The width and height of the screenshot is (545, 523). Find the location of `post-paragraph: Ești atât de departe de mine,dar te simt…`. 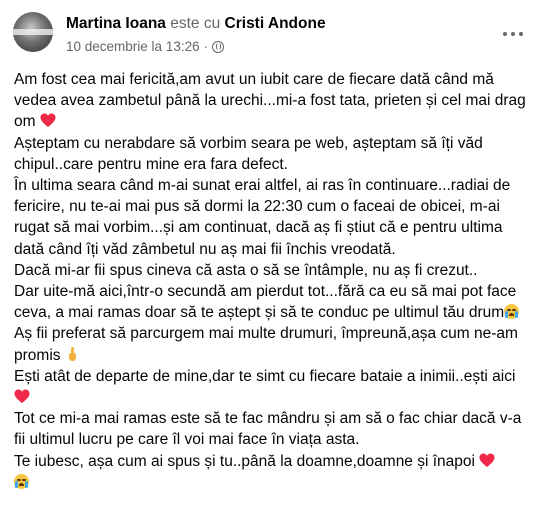

post-paragraph: Ești atât de departe de mine,dar te simt… is located at coordinates (272, 387).